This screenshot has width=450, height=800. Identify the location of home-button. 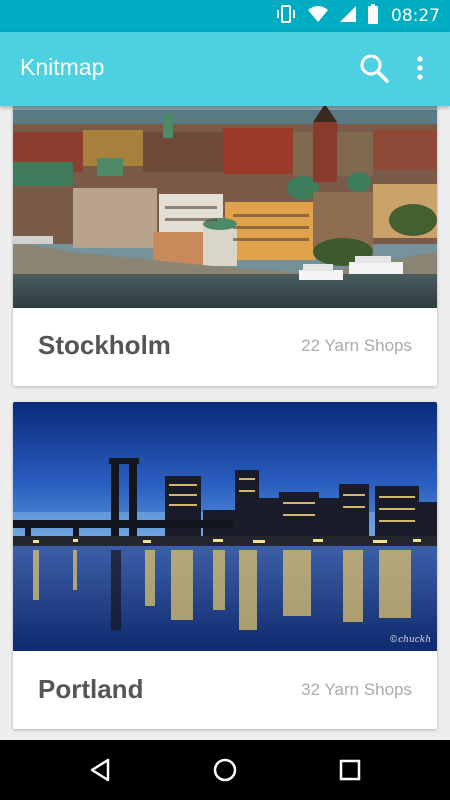
(225, 770).